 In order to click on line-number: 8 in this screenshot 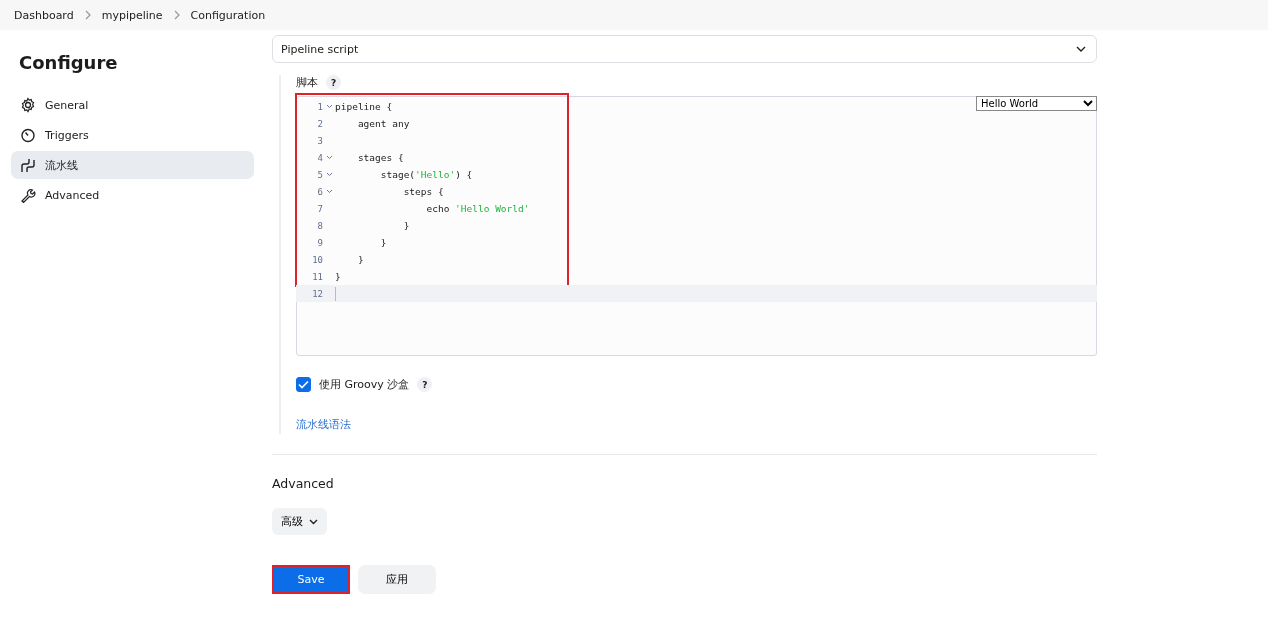, I will do `click(319, 225)`.